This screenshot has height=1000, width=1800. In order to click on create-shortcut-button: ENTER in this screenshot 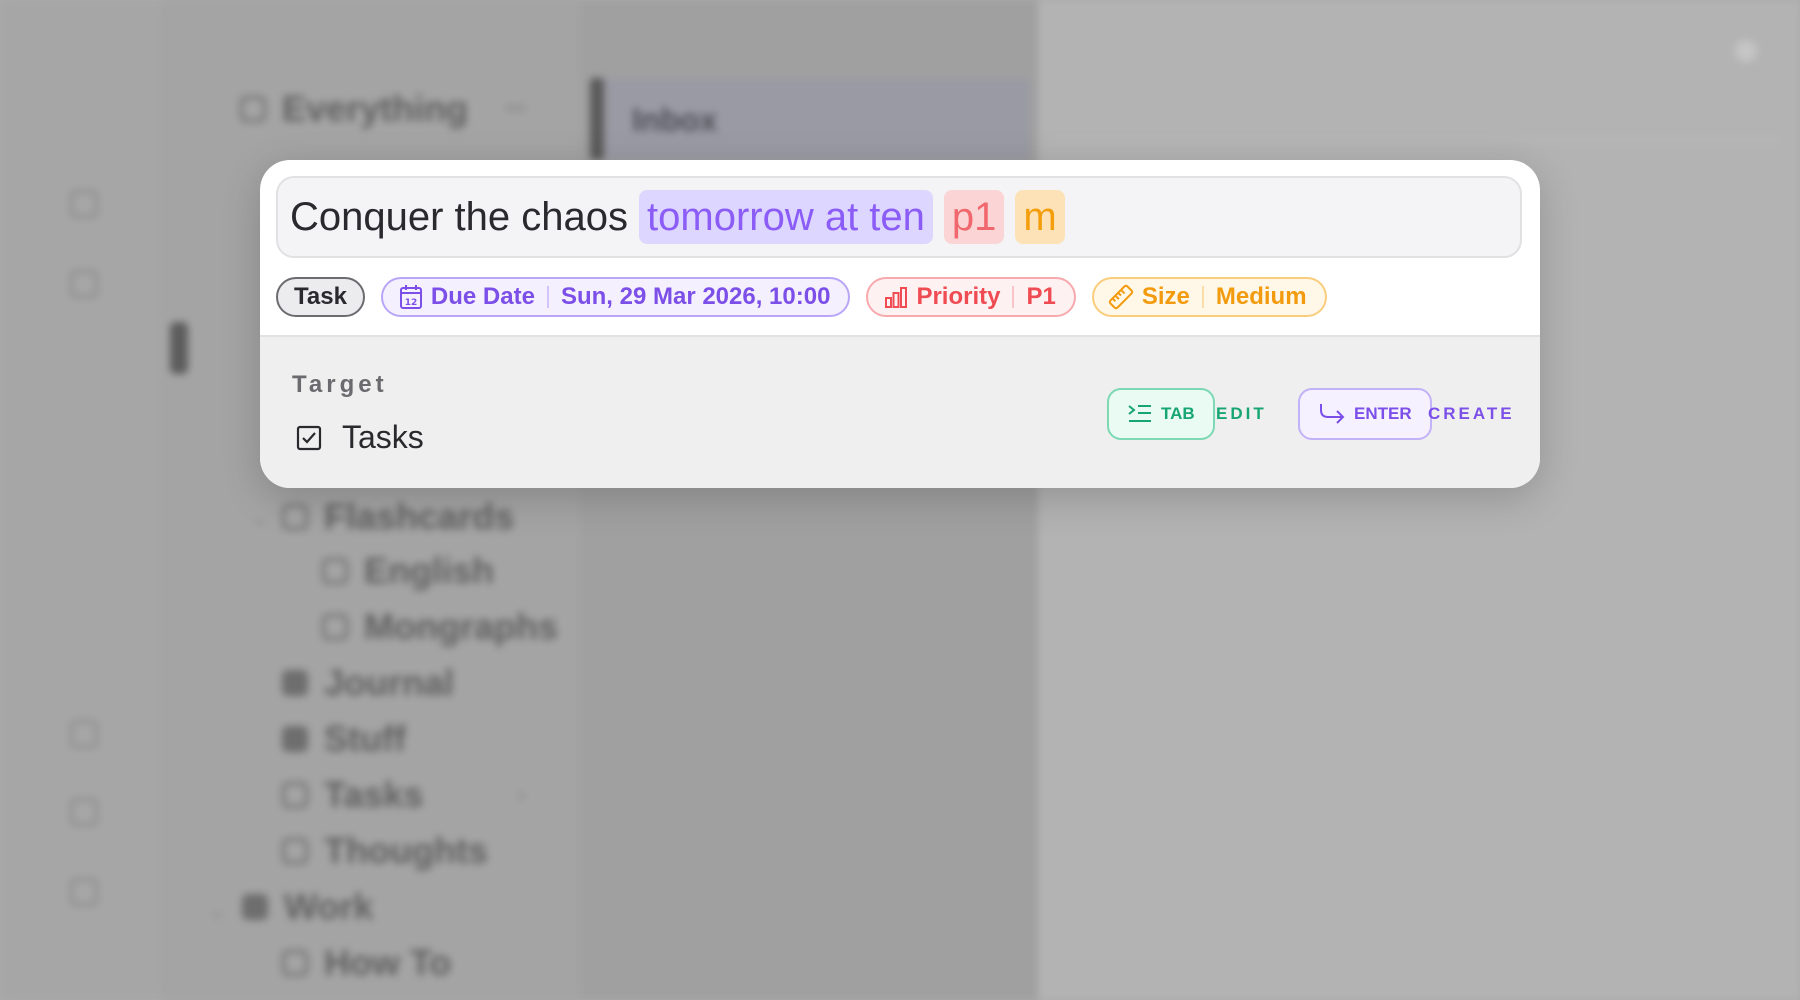, I will do `click(1365, 414)`.